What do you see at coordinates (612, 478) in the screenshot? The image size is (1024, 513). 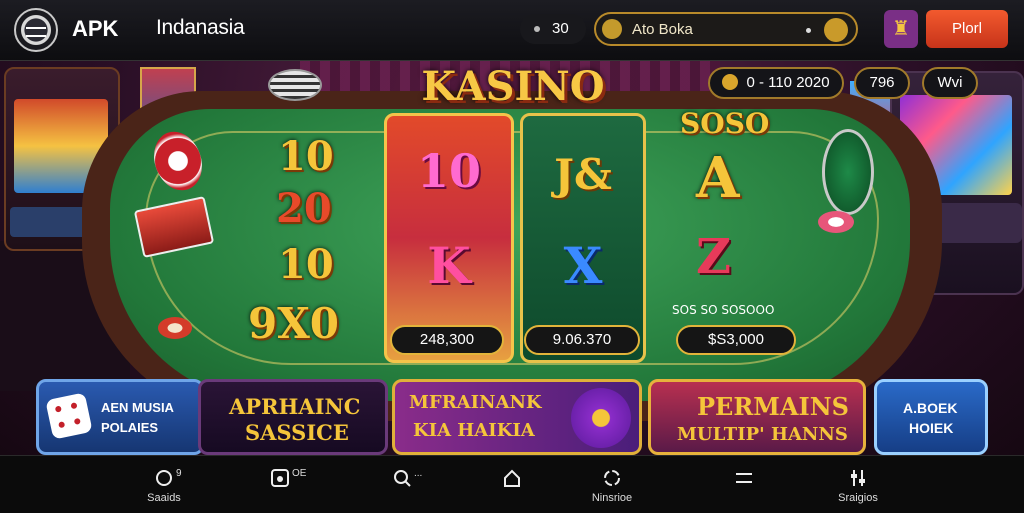 I see `refresh-icon` at bounding box center [612, 478].